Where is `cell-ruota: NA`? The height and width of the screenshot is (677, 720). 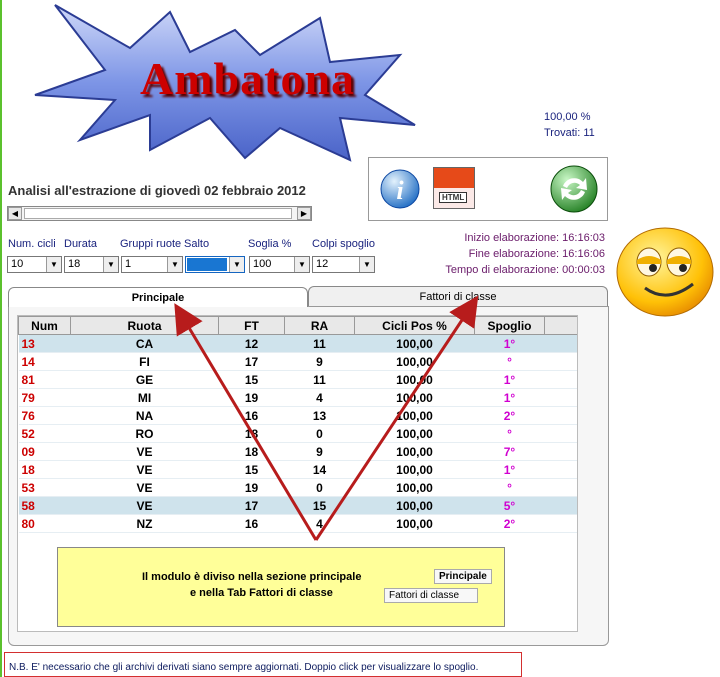
cell-ruota: NA is located at coordinates (144, 415).